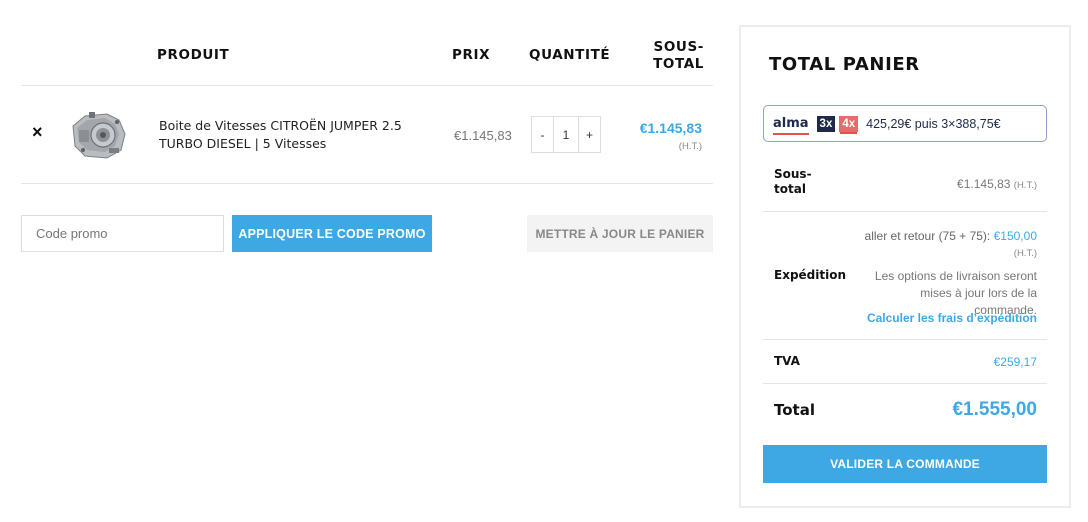 This screenshot has width=1088, height=522. I want to click on header-subtotal: SOUS- TOTAL, so click(669, 56).